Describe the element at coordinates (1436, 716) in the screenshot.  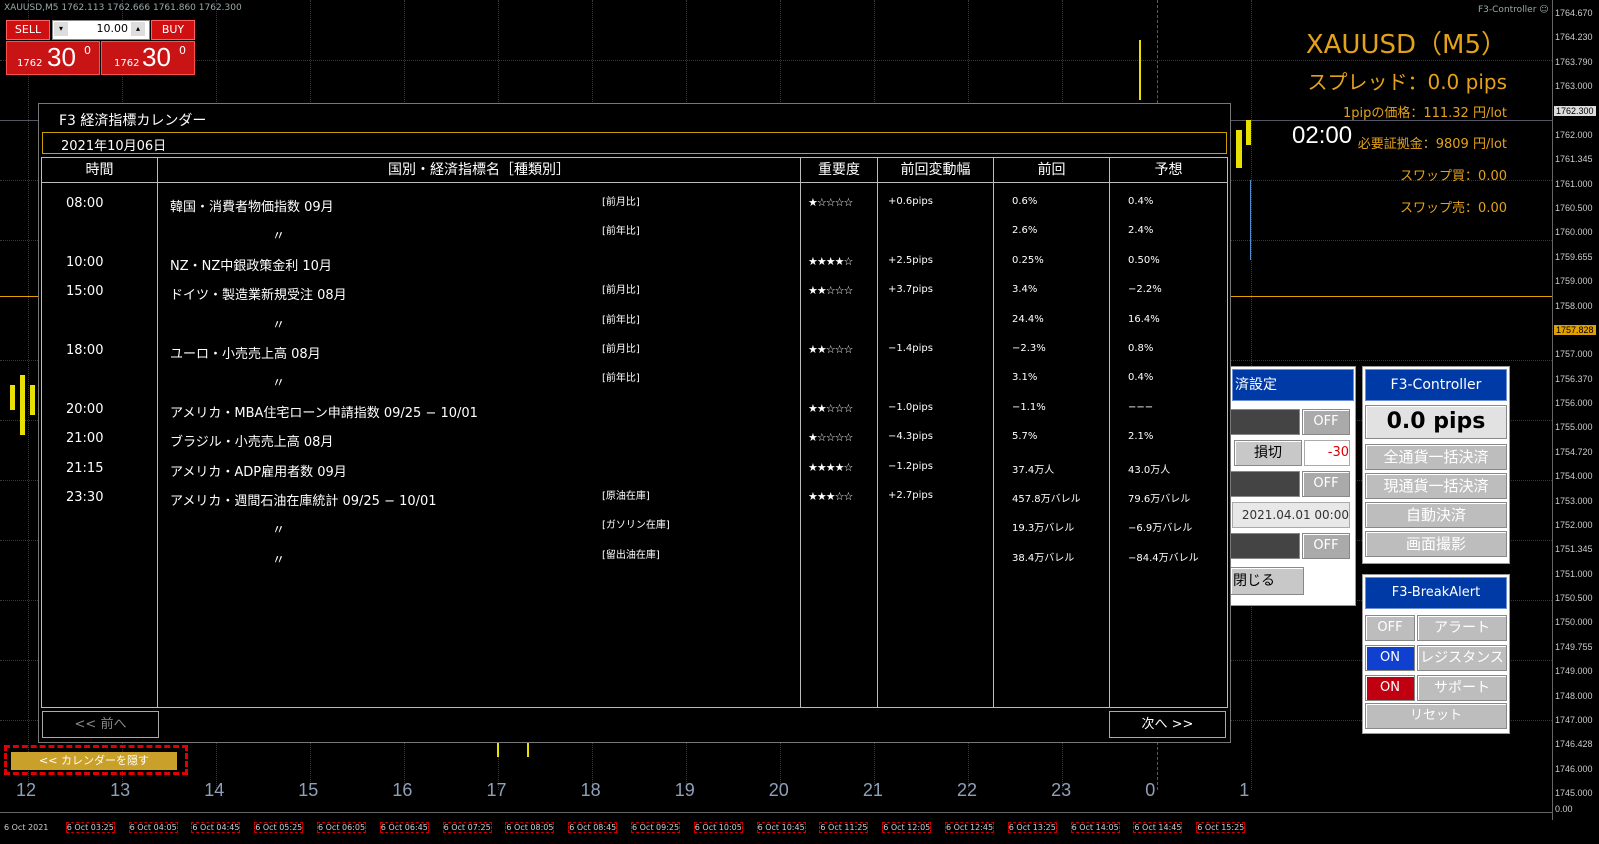
I see `breakalert-reset-button: リセット` at that location.